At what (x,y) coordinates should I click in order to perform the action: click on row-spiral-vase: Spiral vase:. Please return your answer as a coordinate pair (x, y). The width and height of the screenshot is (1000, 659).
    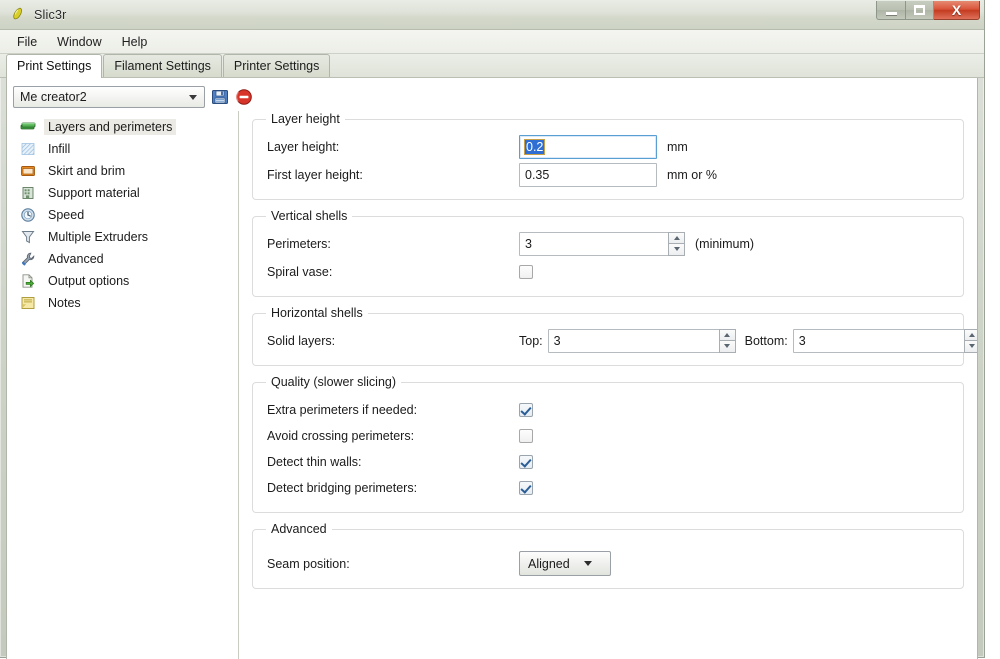
    Looking at the image, I should click on (608, 271).